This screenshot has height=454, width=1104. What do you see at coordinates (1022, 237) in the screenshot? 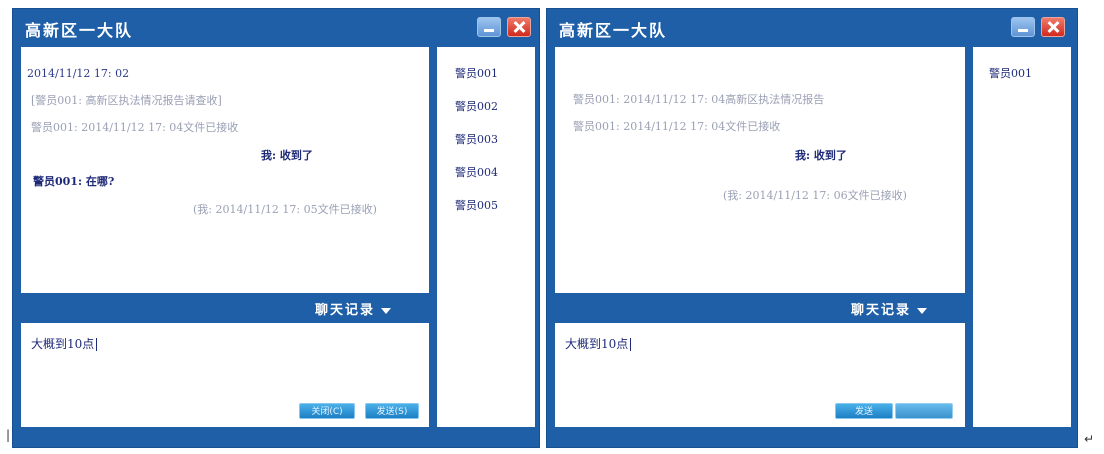
I see `user-list-panel: 警员001` at bounding box center [1022, 237].